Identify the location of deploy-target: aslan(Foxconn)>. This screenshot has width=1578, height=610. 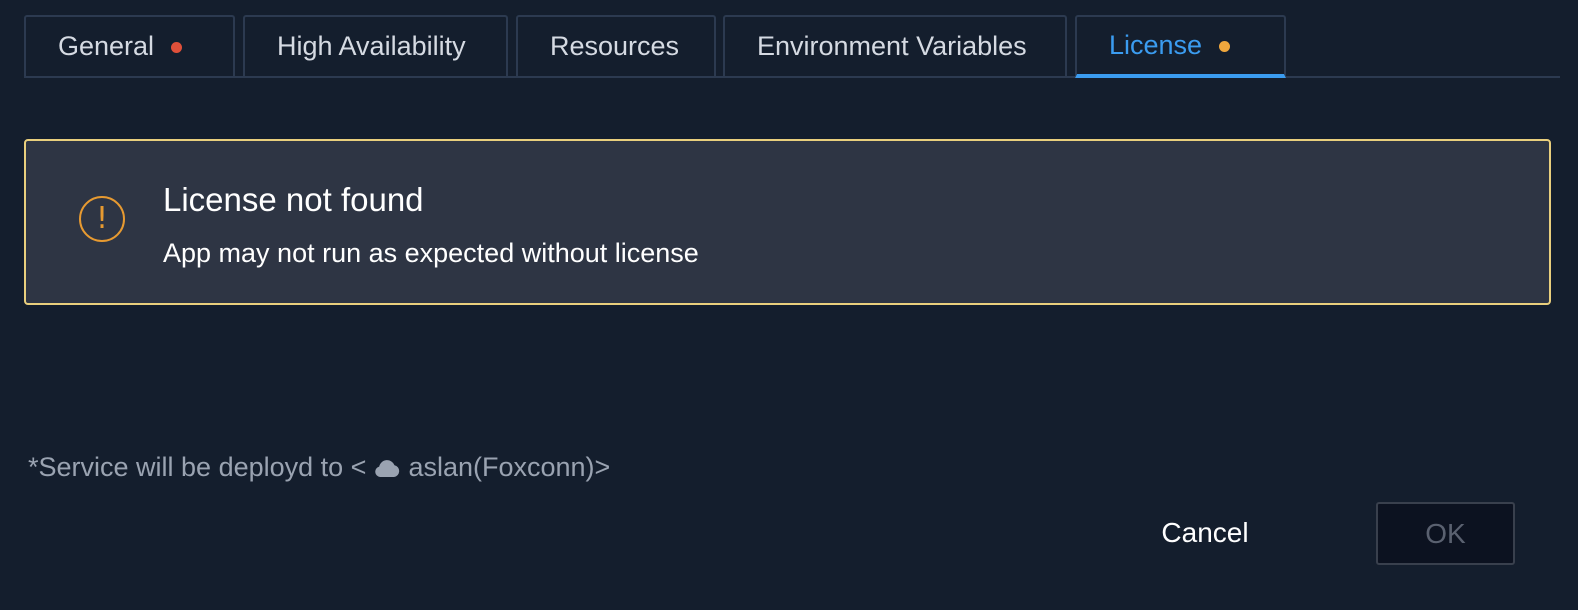
(509, 467).